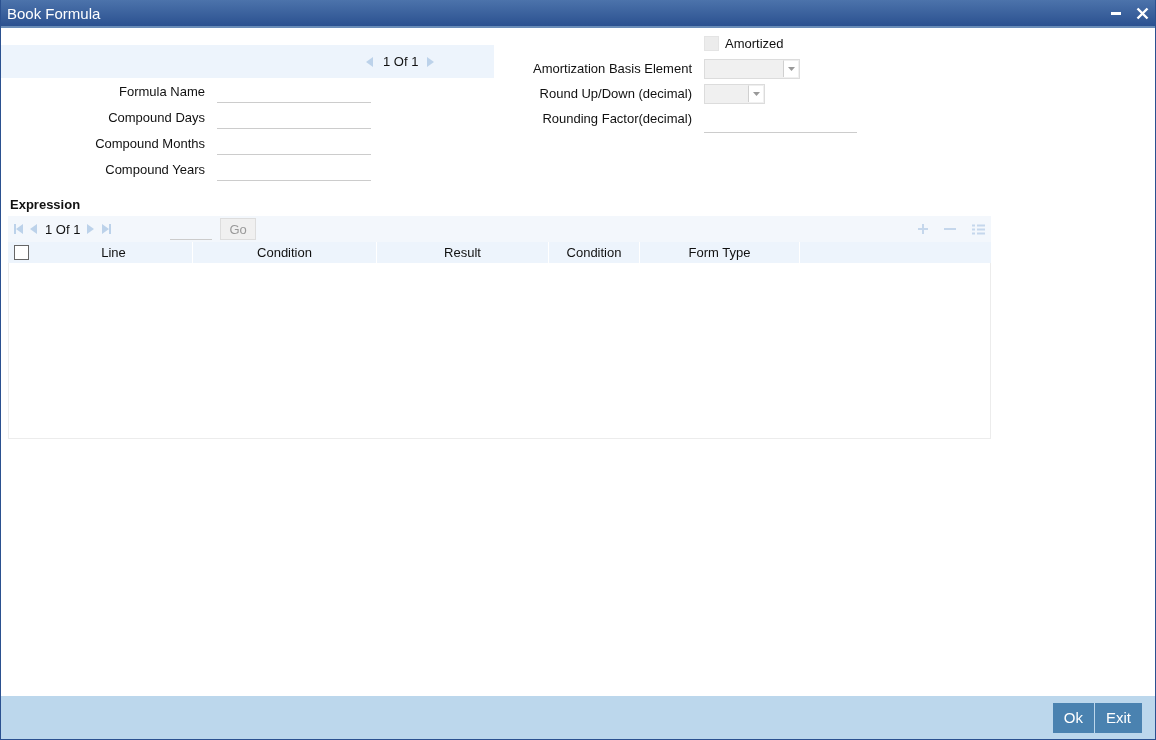 The image size is (1156, 740). I want to click on field-label: Compound Days, so click(156, 117).